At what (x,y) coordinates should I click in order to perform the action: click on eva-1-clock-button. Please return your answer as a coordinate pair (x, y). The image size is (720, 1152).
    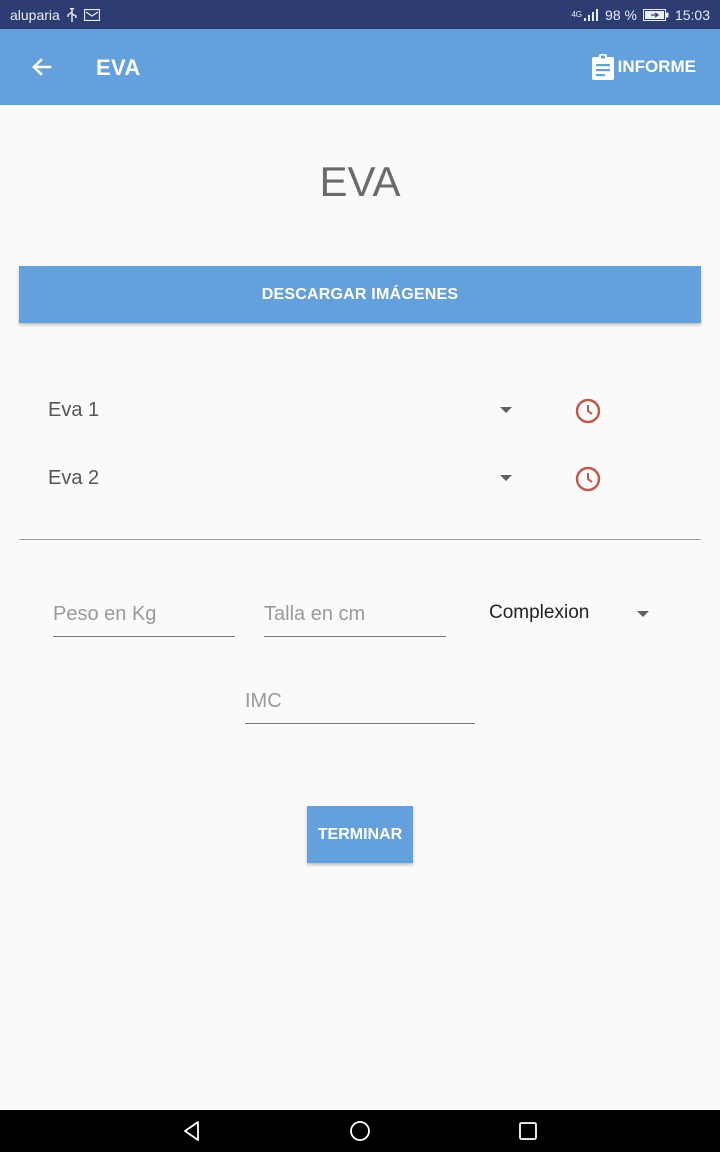
    Looking at the image, I should click on (588, 411).